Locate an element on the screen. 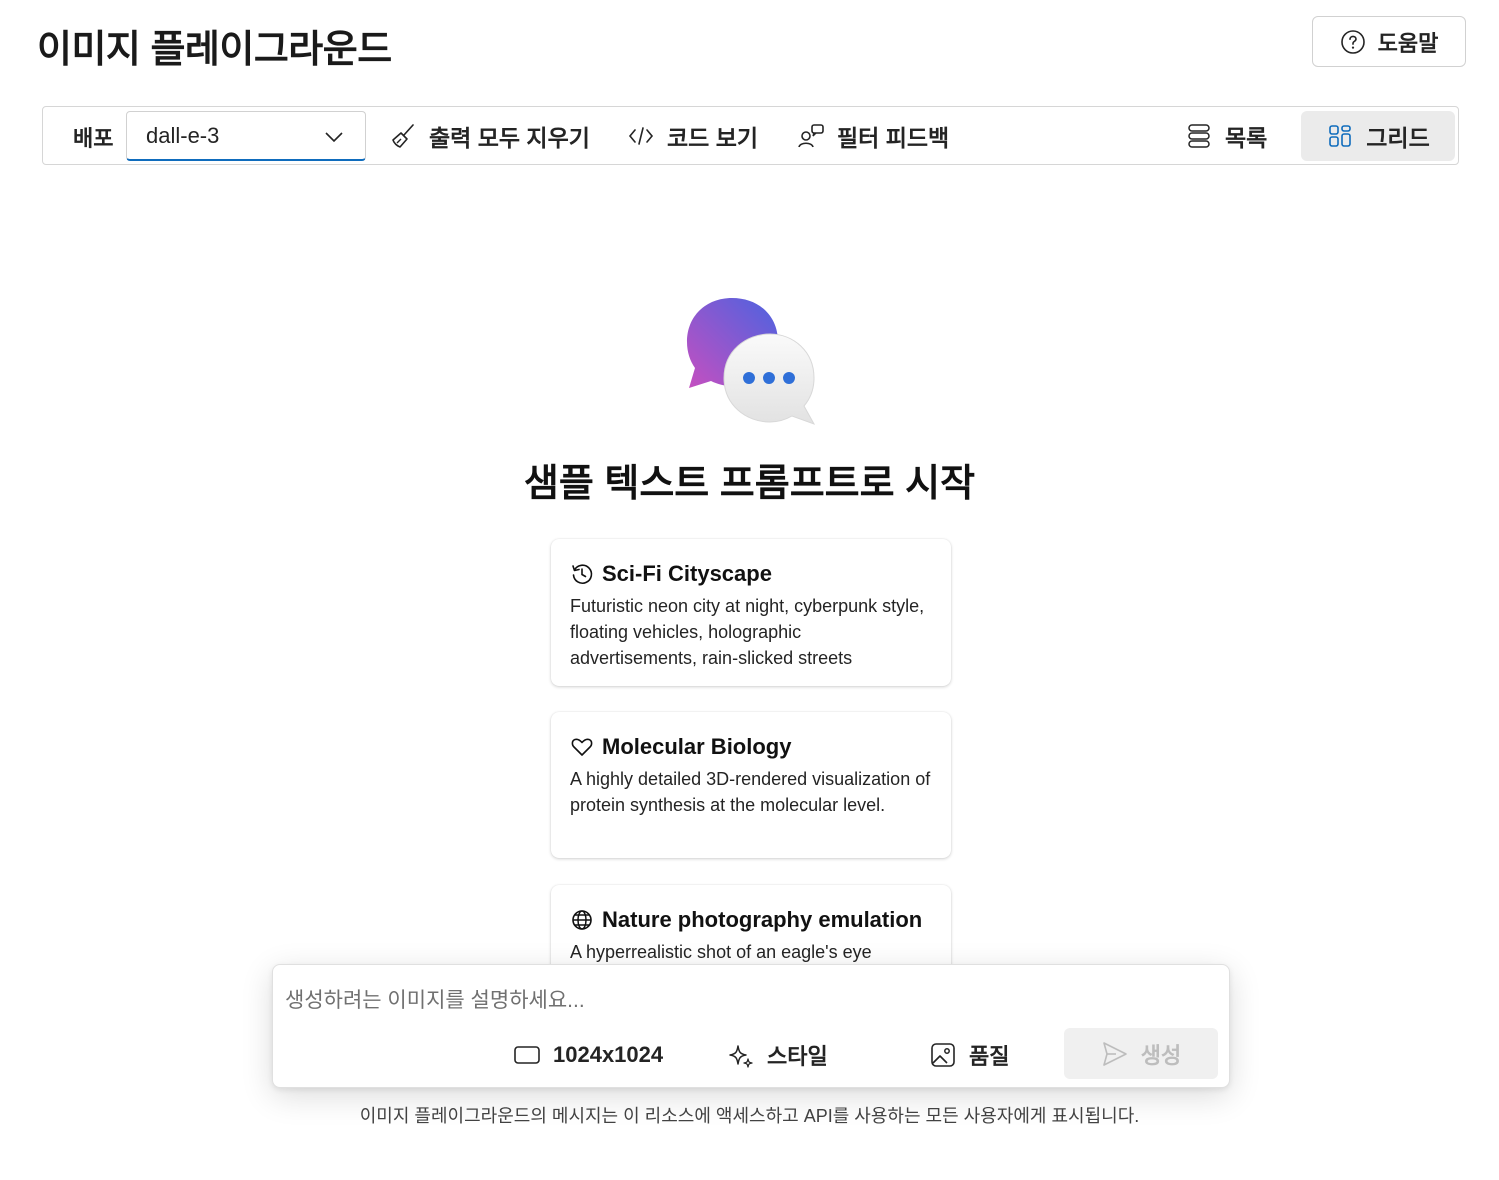 Image resolution: width=1499 pixels, height=1180 pixels. person-feedback-icon is located at coordinates (811, 136).